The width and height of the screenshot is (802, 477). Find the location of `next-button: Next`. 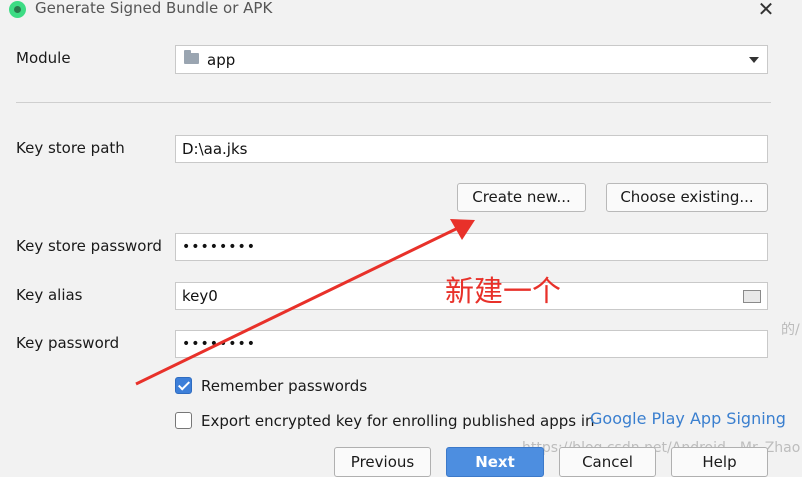

next-button: Next is located at coordinates (495, 462).